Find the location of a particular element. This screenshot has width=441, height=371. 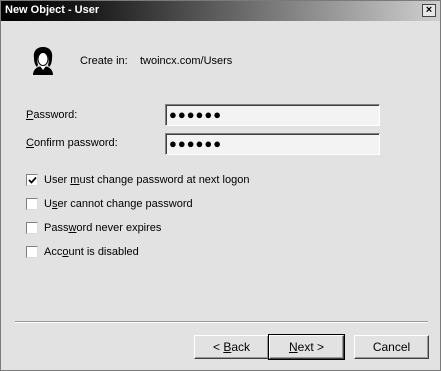

user-icon is located at coordinates (43, 61).